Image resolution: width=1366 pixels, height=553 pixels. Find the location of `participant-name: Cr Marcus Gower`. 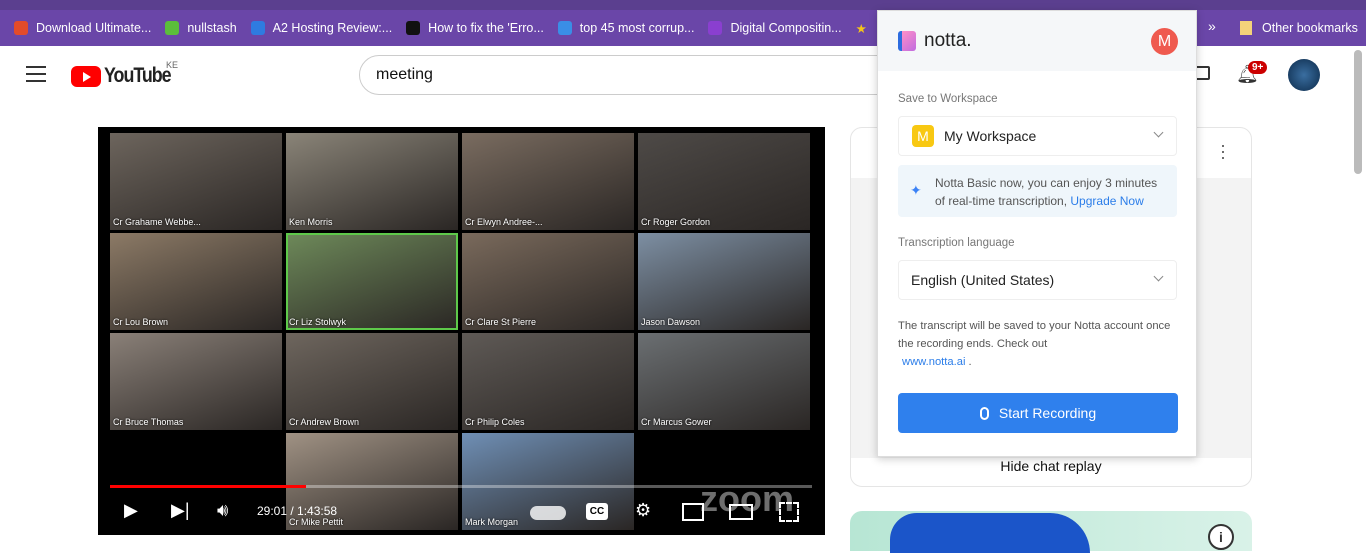

participant-name: Cr Marcus Gower is located at coordinates (676, 422).